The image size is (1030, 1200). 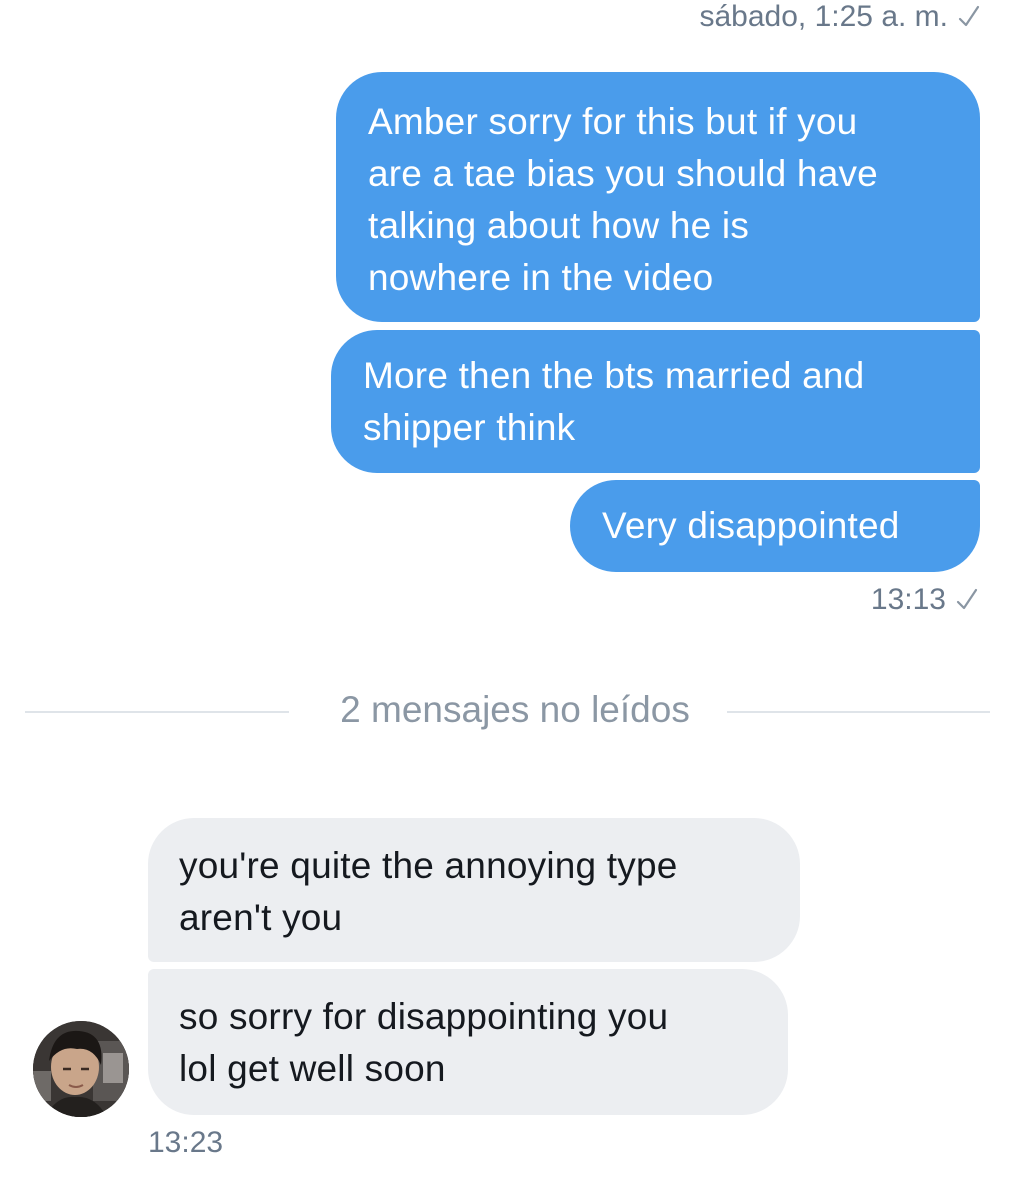 I want to click on outgoing-timestamp-row: 13:13, so click(x=924, y=600).